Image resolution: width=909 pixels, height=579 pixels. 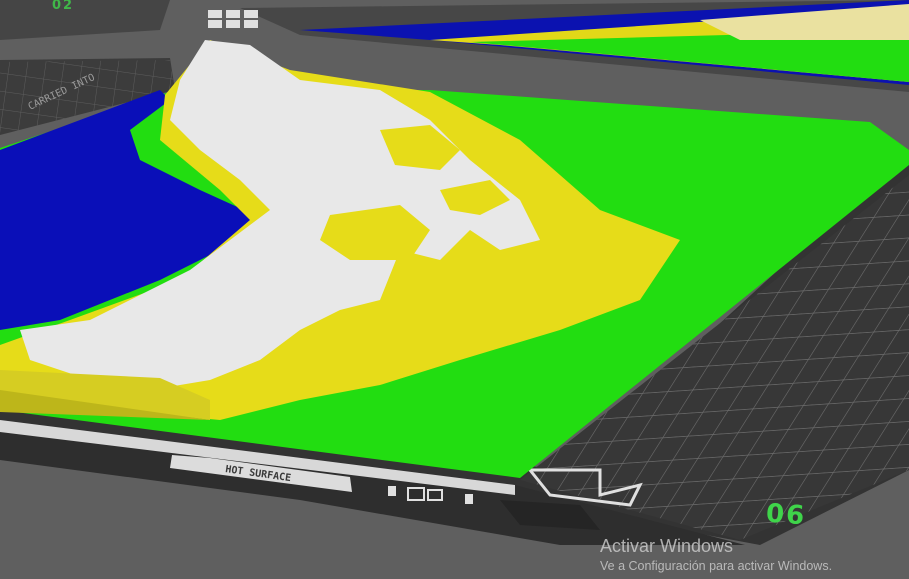 What do you see at coordinates (667, 546) in the screenshot?
I see `windows-activation-title: Activar Windows` at bounding box center [667, 546].